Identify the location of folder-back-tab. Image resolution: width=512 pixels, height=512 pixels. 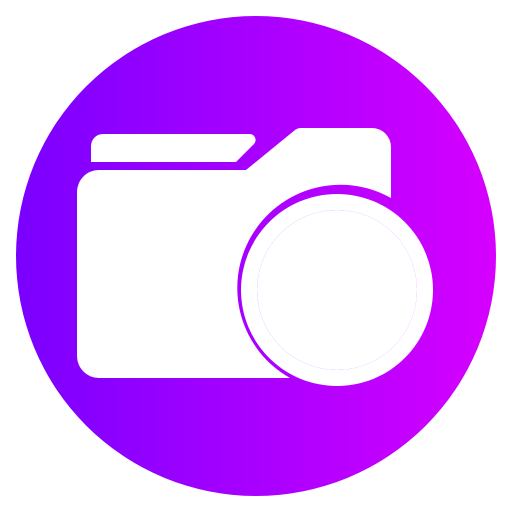
(173, 148).